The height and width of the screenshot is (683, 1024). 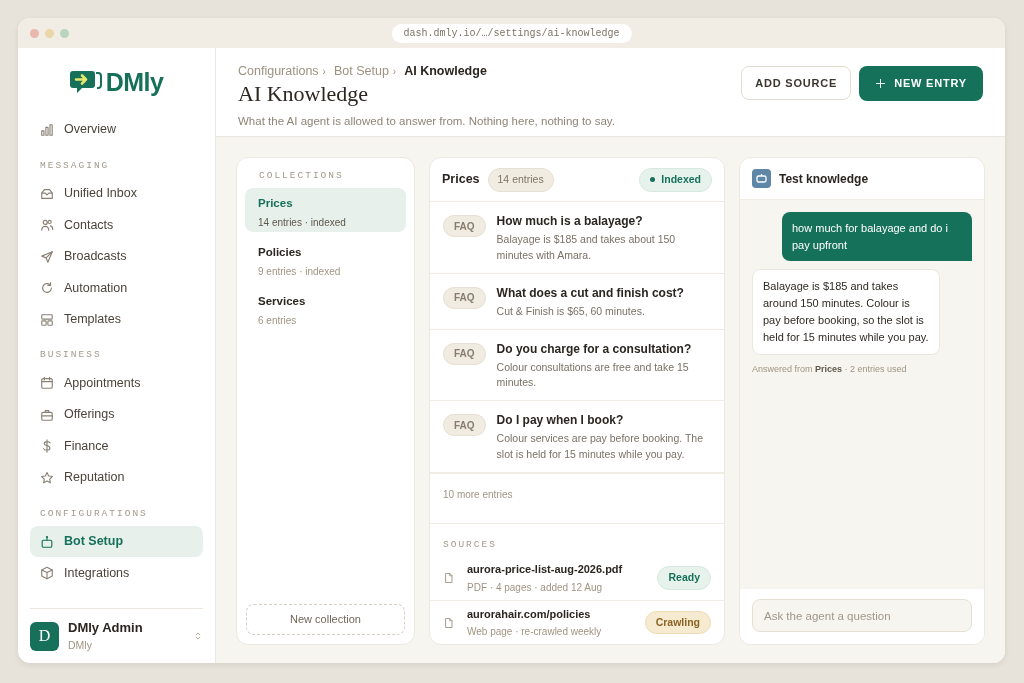 What do you see at coordinates (116, 256) in the screenshot?
I see `nav-item: Broadcasts` at bounding box center [116, 256].